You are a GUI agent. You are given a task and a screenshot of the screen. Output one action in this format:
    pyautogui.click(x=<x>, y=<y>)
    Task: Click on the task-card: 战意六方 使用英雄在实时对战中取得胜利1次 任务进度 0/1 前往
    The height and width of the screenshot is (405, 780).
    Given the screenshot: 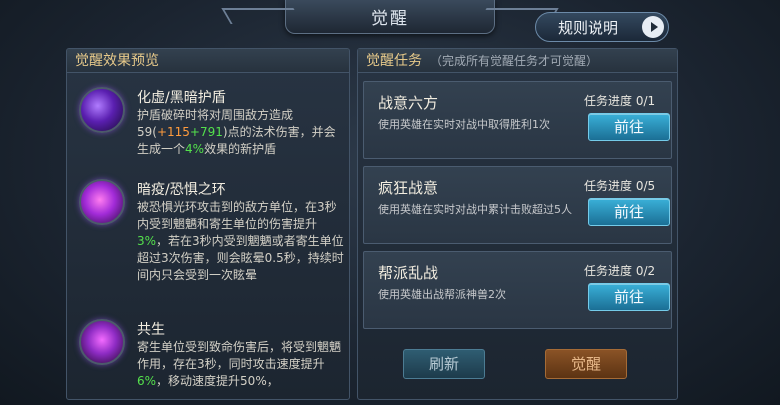 What is the action you would take?
    pyautogui.click(x=517, y=120)
    